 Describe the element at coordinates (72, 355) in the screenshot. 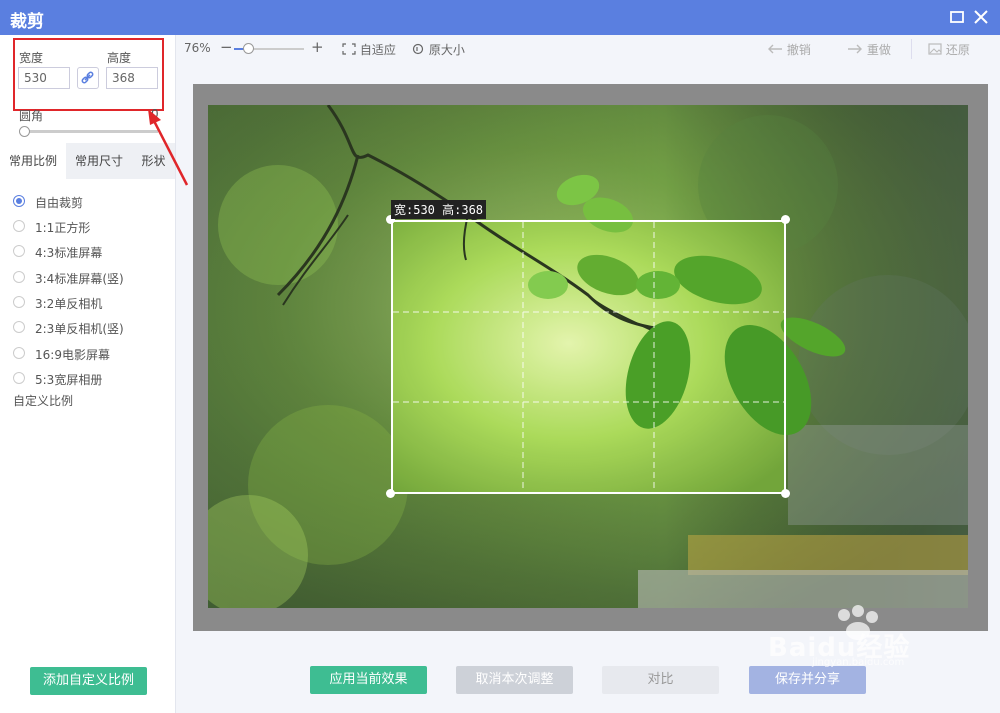

I see `ratio-option-label: 16:9电影屏幕` at that location.